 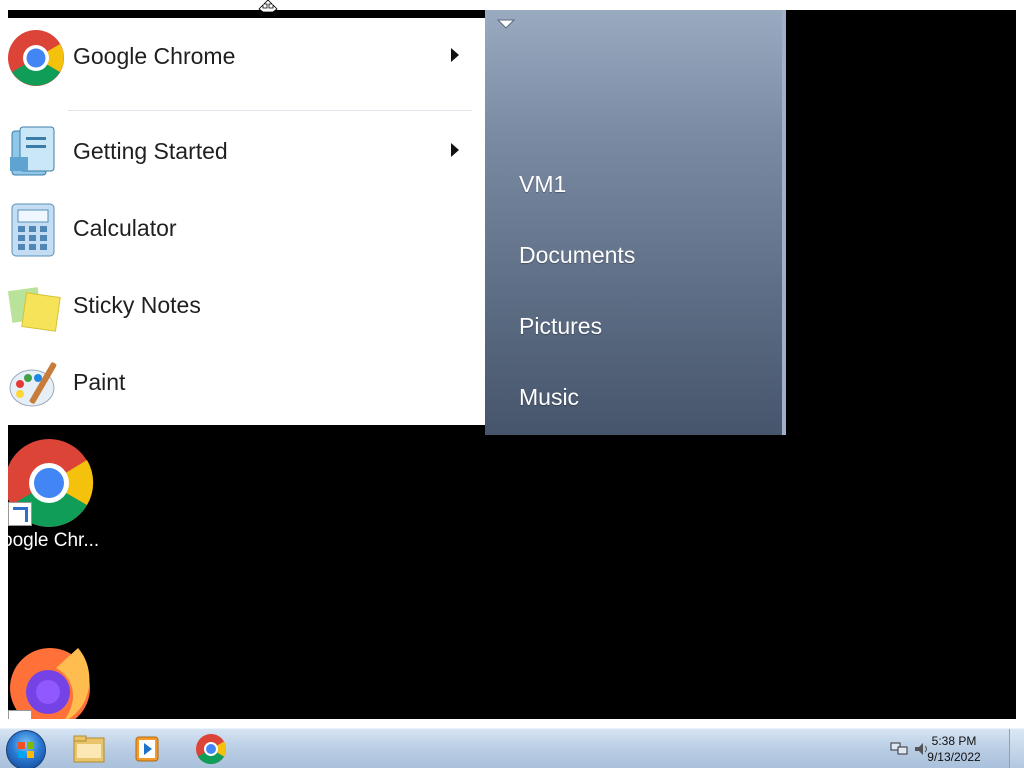 What do you see at coordinates (125, 228) in the screenshot?
I see `menu-item-label: Calculator` at bounding box center [125, 228].